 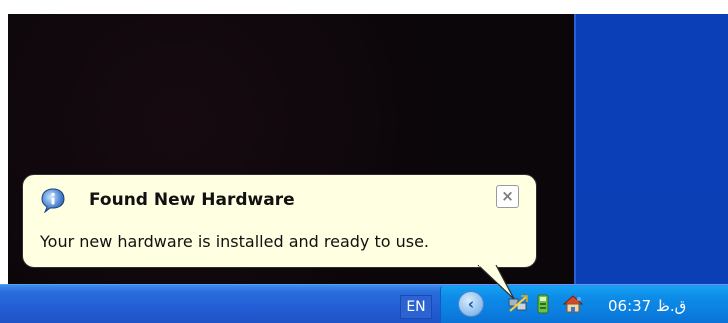 I want to click on info-icon, so click(x=53, y=200).